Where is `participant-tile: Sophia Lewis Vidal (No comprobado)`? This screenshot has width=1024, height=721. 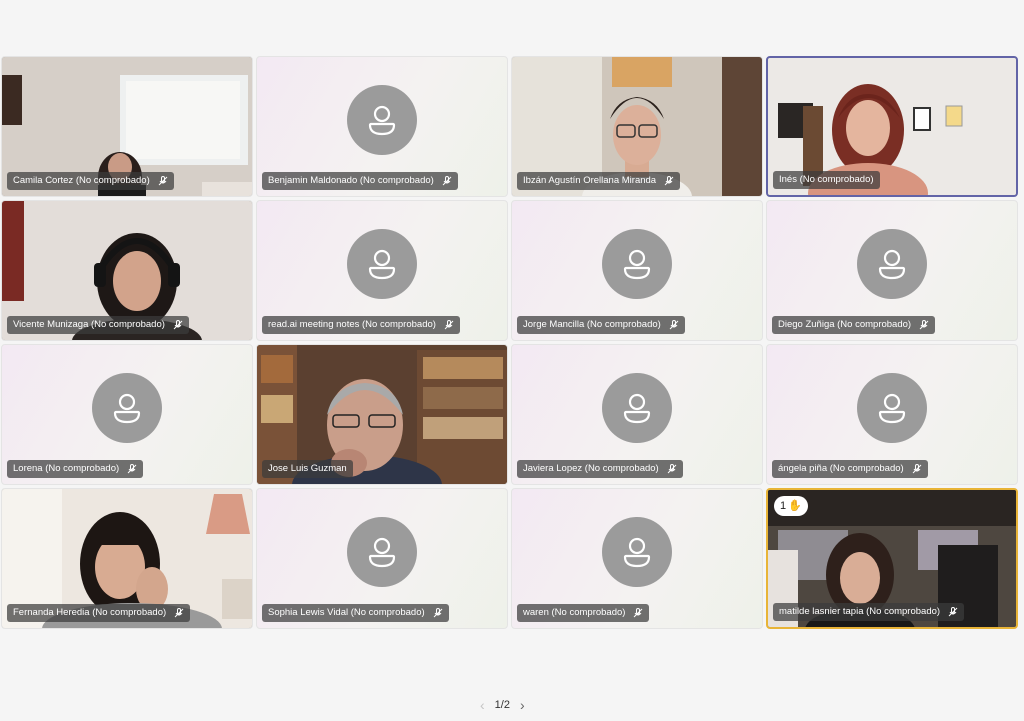 participant-tile: Sophia Lewis Vidal (No comprobado) is located at coordinates (382, 558).